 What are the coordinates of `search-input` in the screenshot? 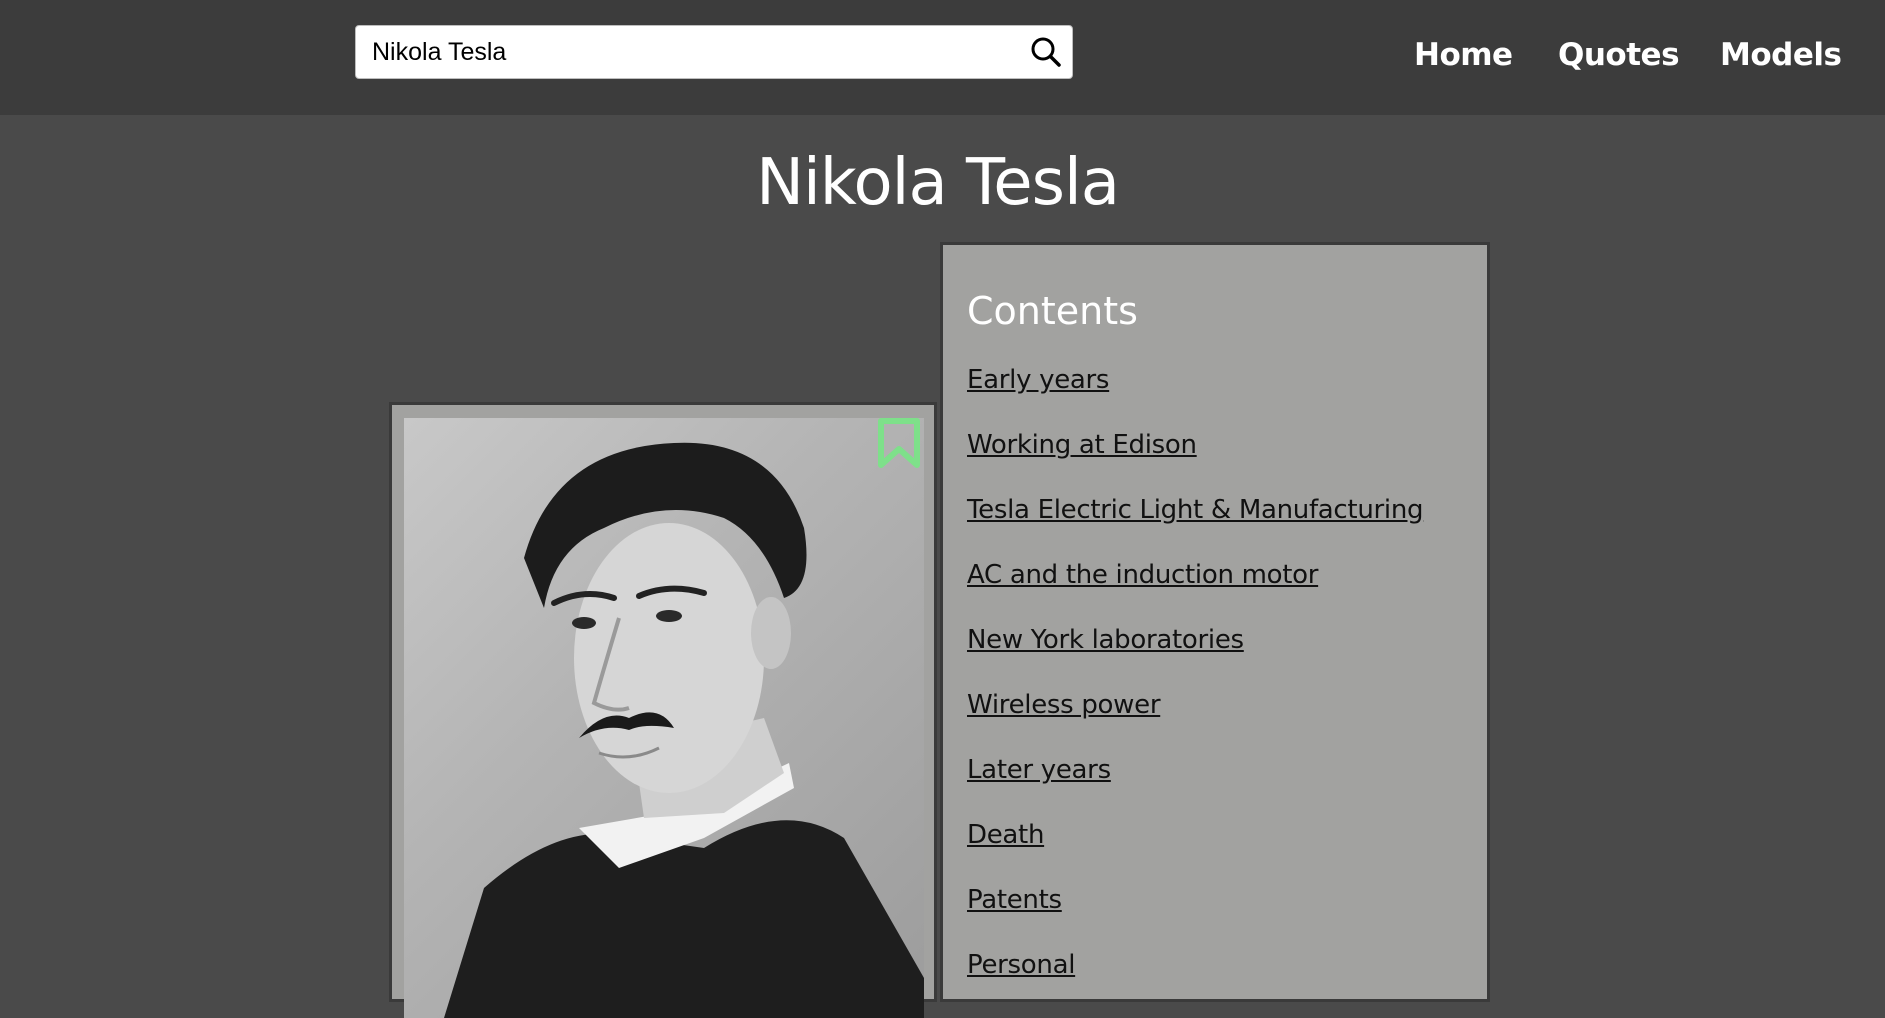 It's located at (692, 52).